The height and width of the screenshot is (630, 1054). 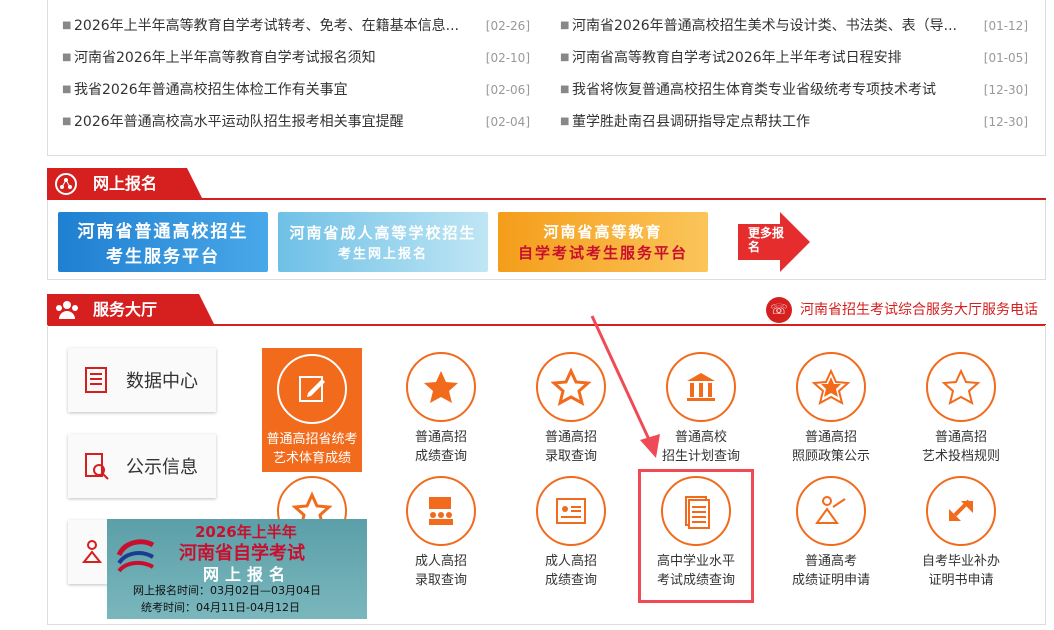 What do you see at coordinates (902, 310) in the screenshot?
I see `service-phone: ☏ 河南省招生考试综合服务大厅服务电话` at bounding box center [902, 310].